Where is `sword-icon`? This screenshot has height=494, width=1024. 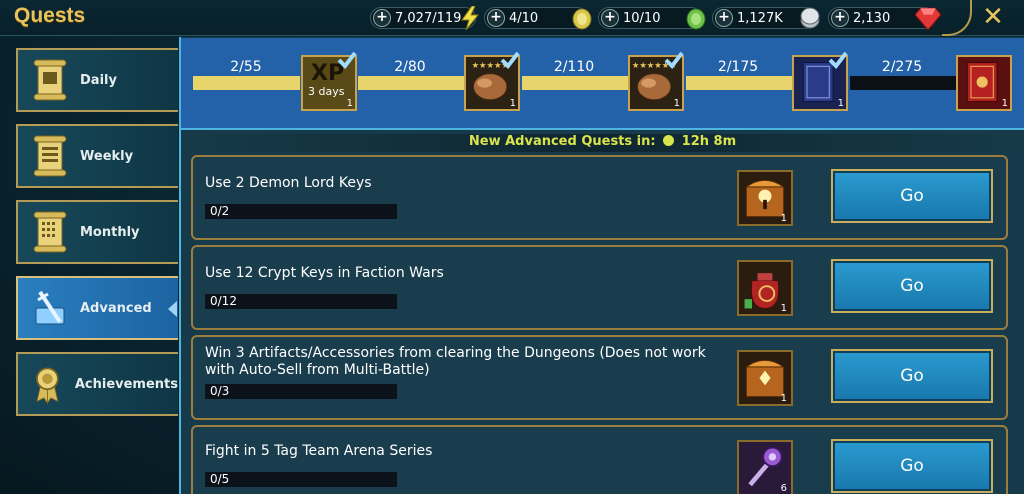
sword-icon is located at coordinates (50, 307).